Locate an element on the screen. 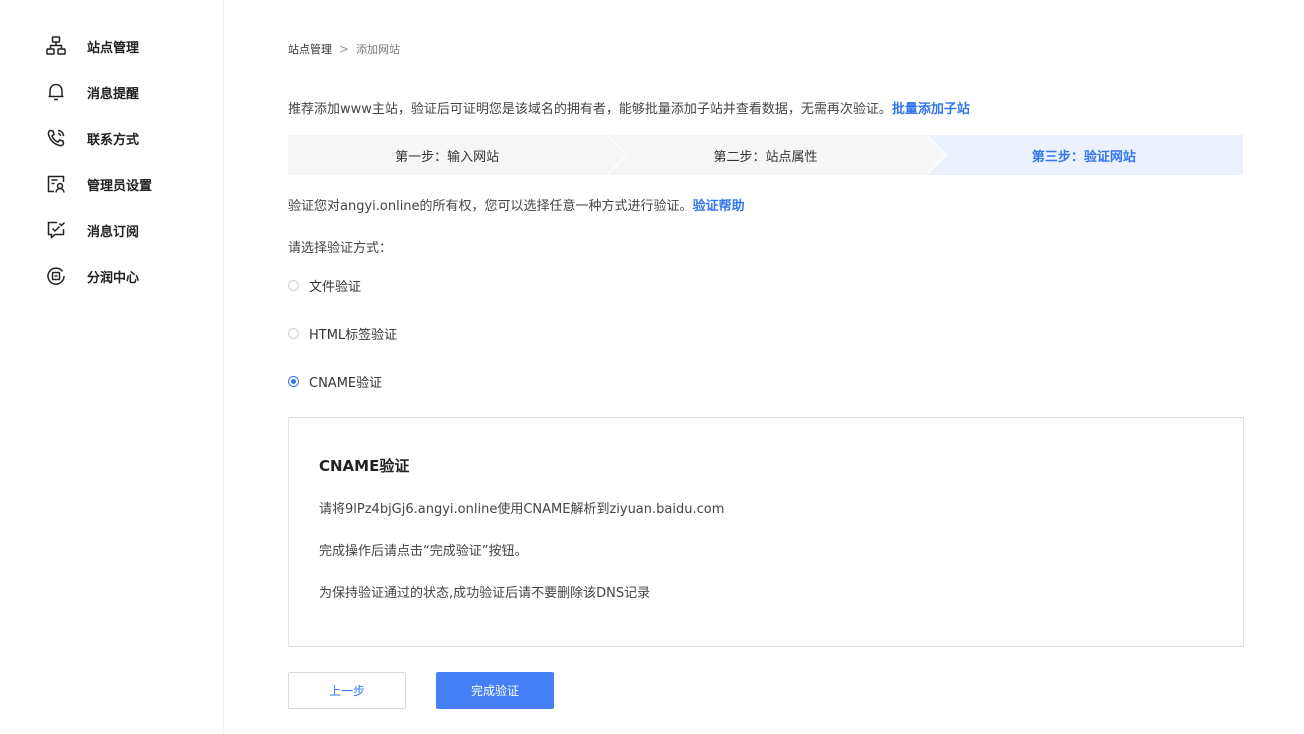  radio-label: 文件验证 is located at coordinates (335, 287).